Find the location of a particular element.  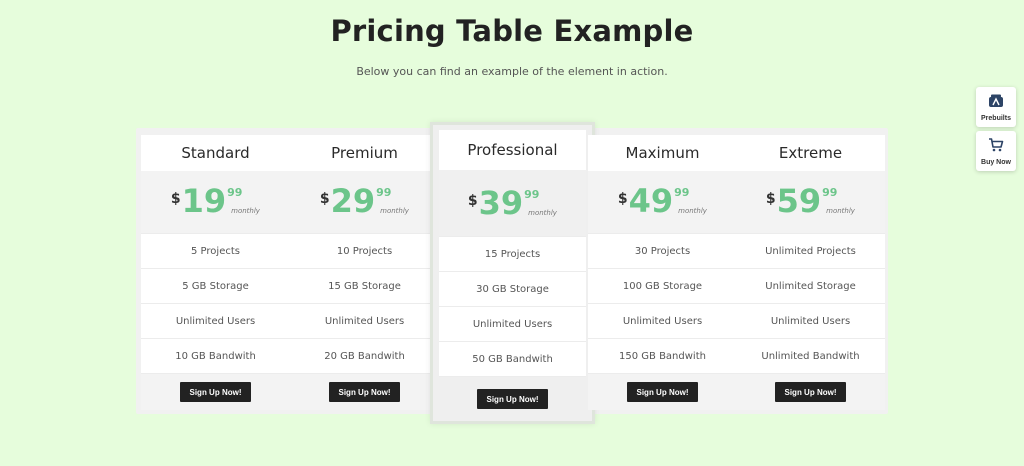

feature-item: 50 GB Bandwith is located at coordinates (512, 358).